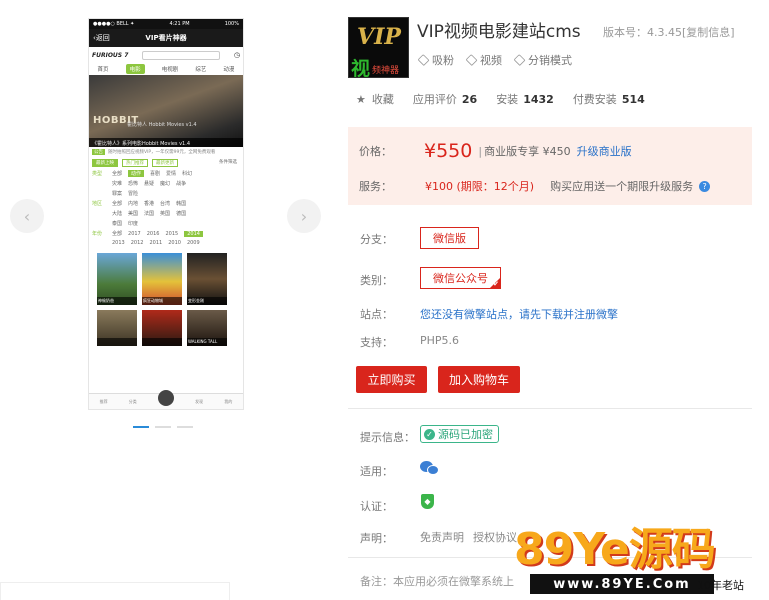  What do you see at coordinates (495, 537) in the screenshot?
I see `license-link: 授权协议` at bounding box center [495, 537].